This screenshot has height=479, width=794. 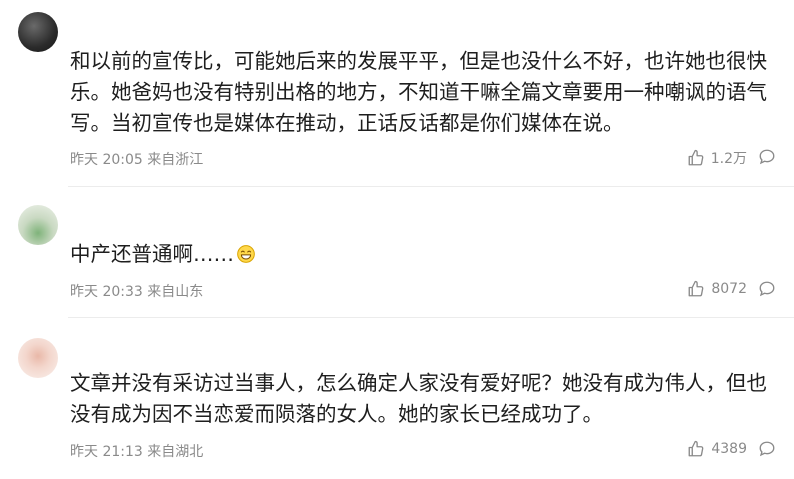 I want to click on comment-location: 来自湖北, so click(x=175, y=452).